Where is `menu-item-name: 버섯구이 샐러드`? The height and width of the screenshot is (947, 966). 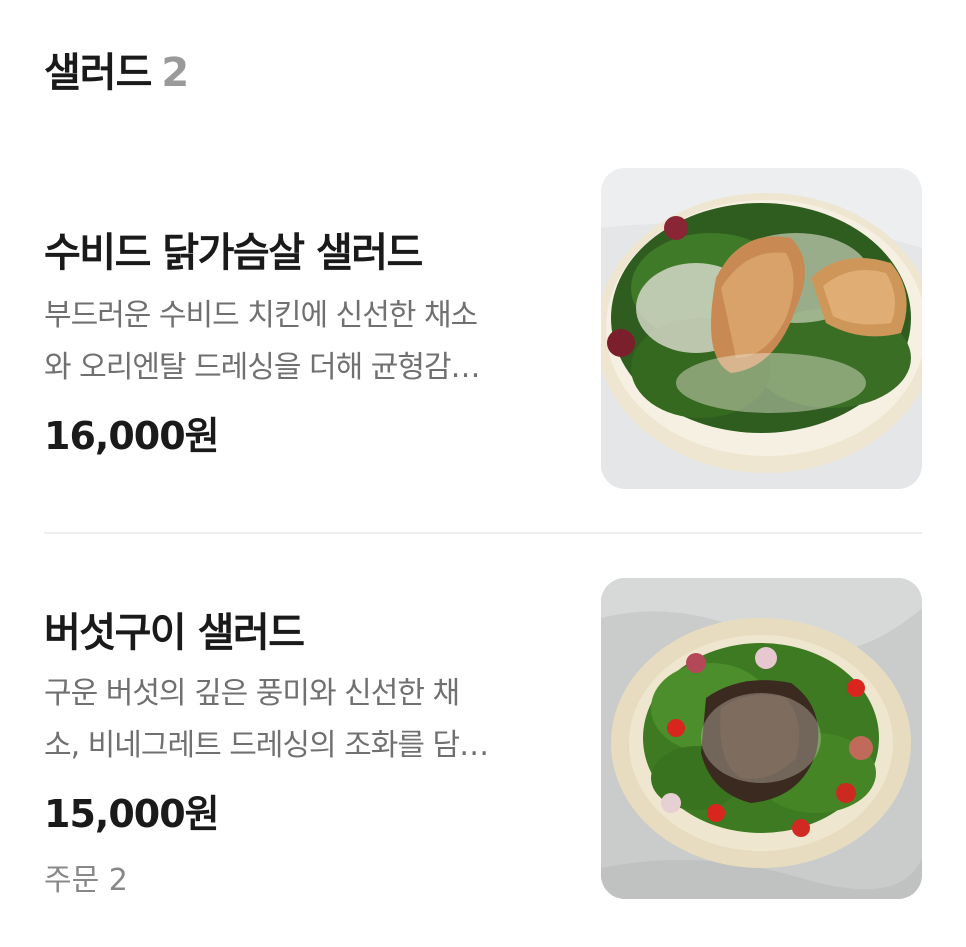
menu-item-name: 버섯구이 샐러드 is located at coordinates (174, 633).